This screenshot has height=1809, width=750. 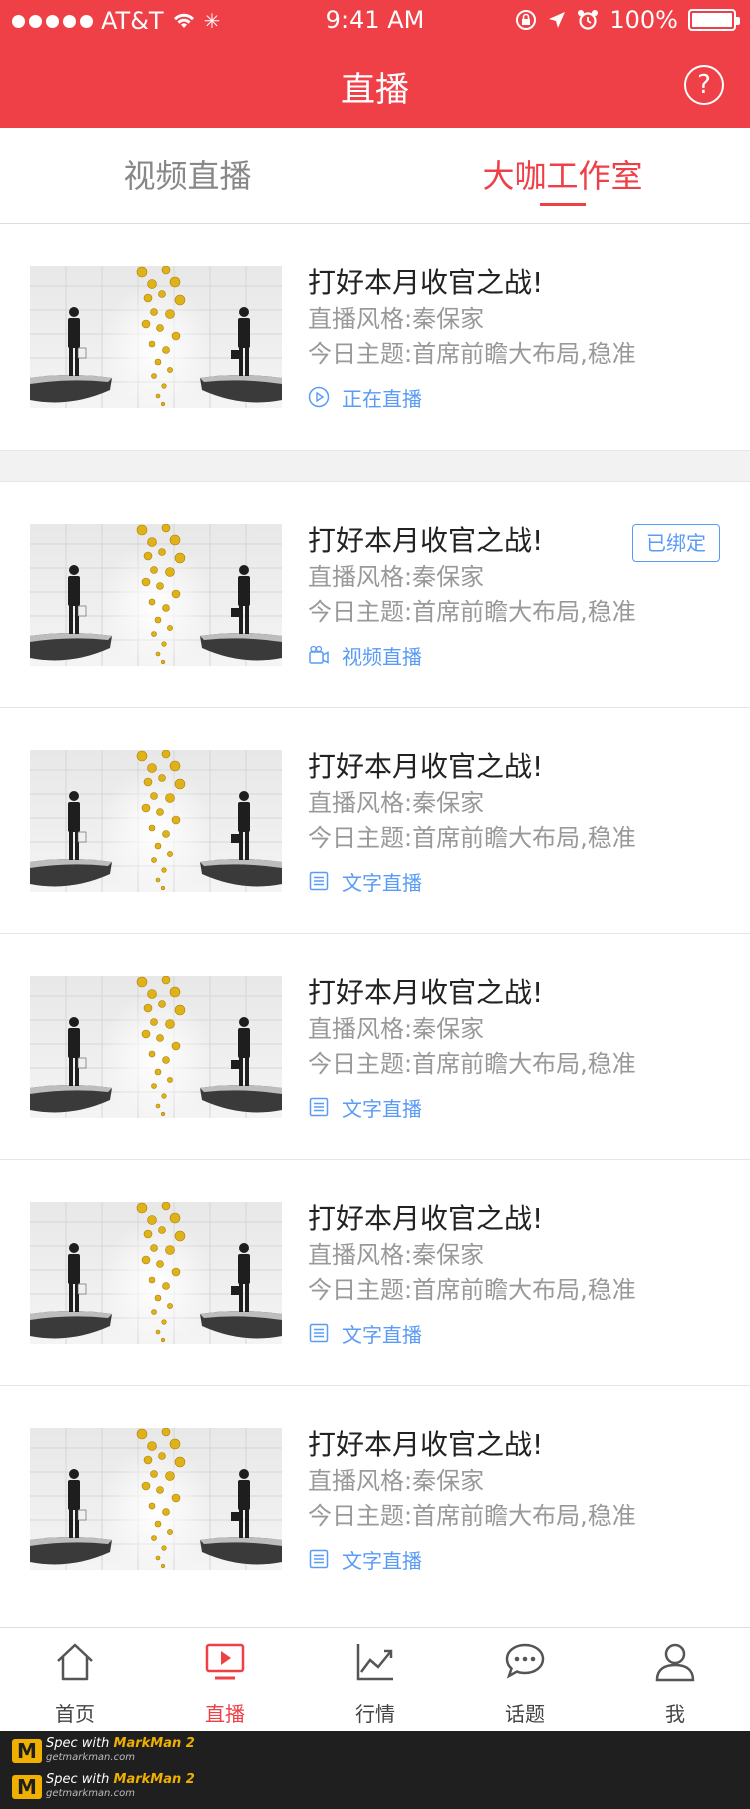 What do you see at coordinates (563, 204) in the screenshot?
I see `tab-active-indicator` at bounding box center [563, 204].